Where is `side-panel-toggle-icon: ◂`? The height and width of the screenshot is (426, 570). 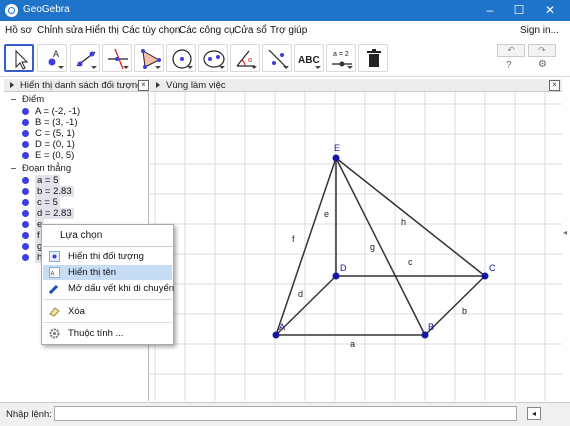 side-panel-toggle-icon: ◂ is located at coordinates (565, 232).